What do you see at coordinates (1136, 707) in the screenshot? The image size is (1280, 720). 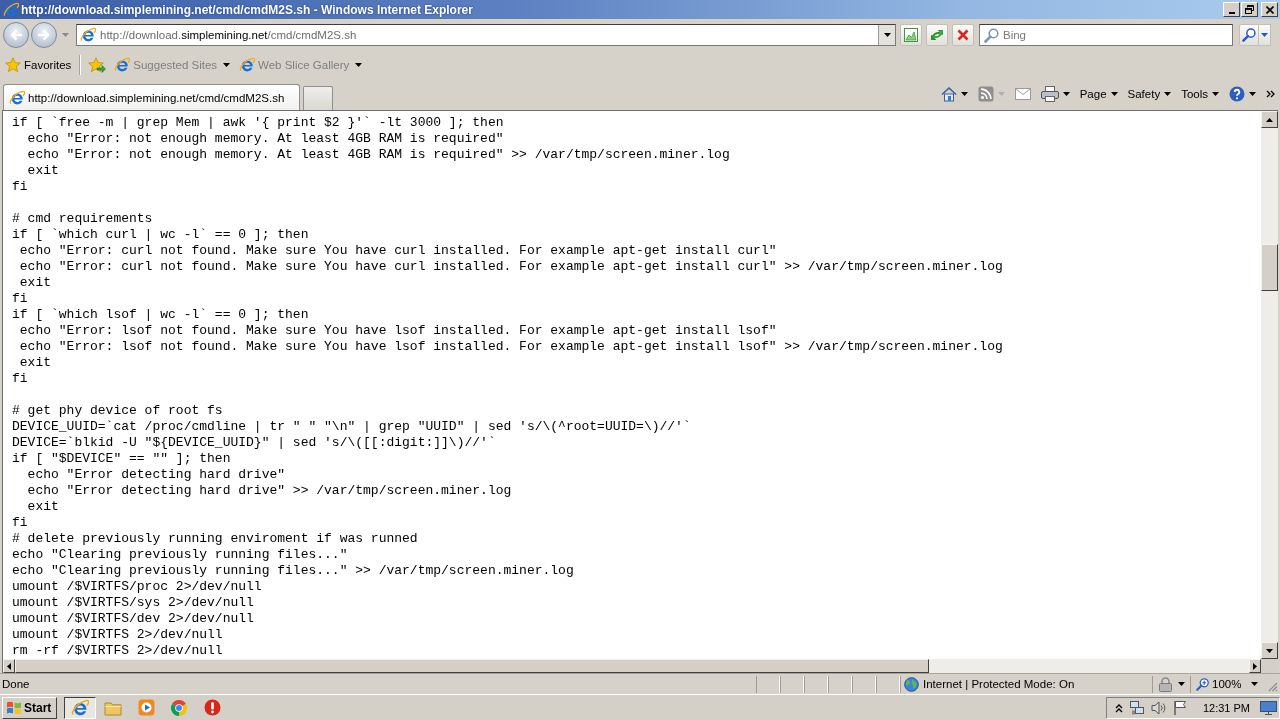 I see `network-icon` at bounding box center [1136, 707].